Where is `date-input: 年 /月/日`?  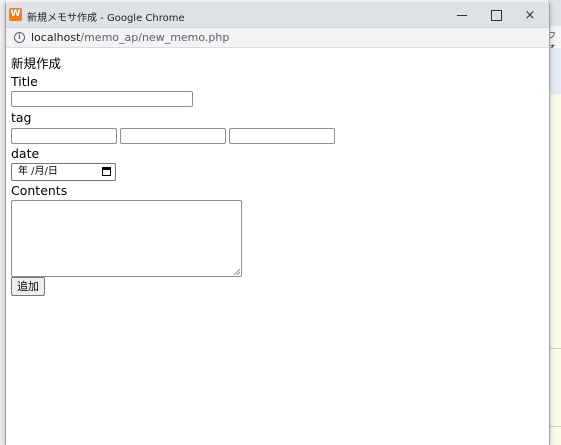
date-input: 年 /月/日 is located at coordinates (63, 172).